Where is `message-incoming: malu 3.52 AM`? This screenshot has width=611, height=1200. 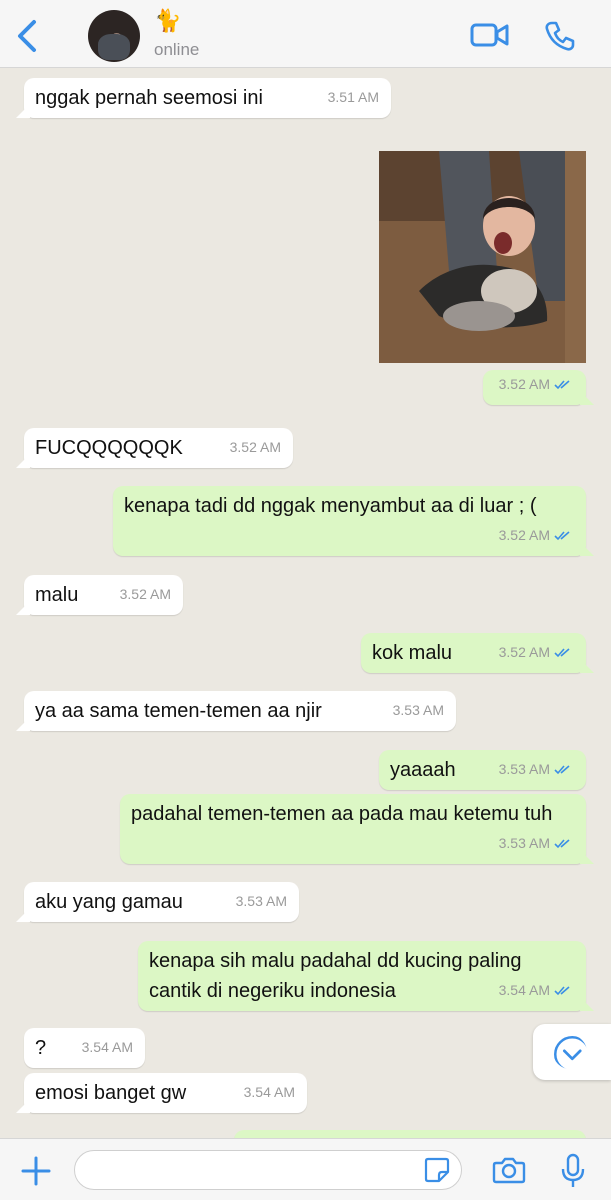 message-incoming: malu 3.52 AM is located at coordinates (103, 595).